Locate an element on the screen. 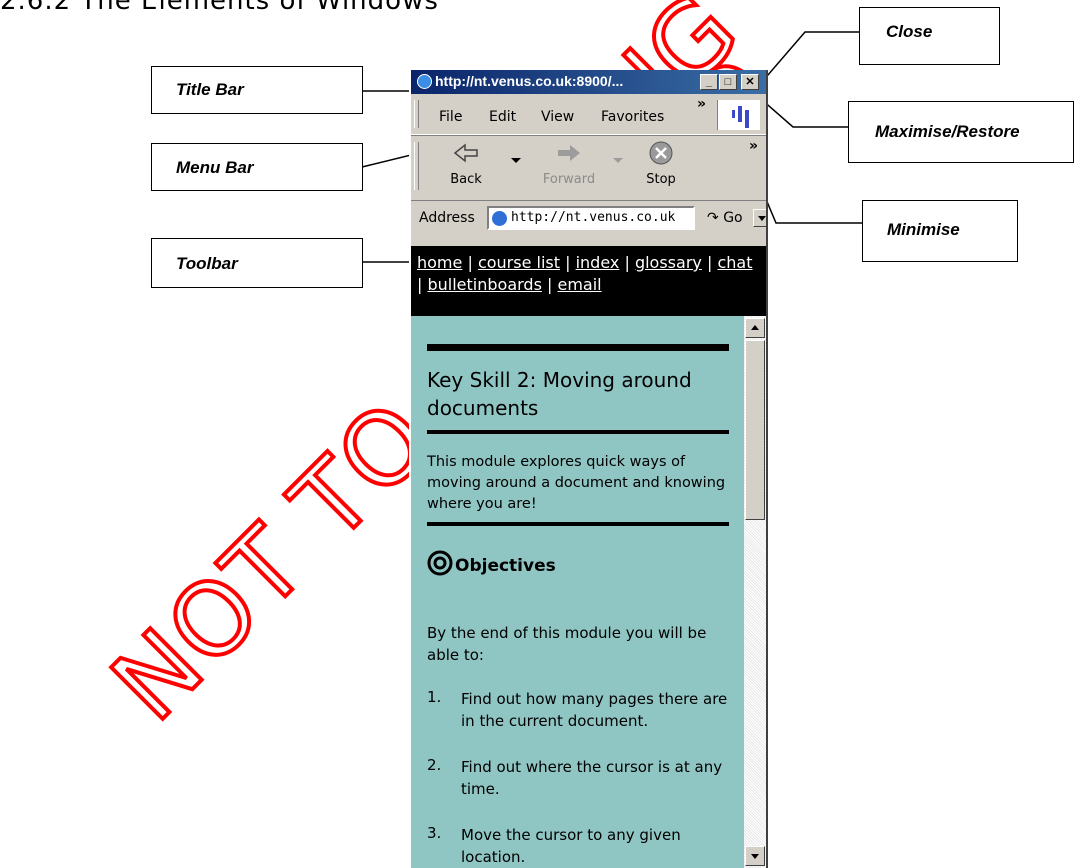  address-input: http://nt.venus.co.uk is located at coordinates (626, 218).